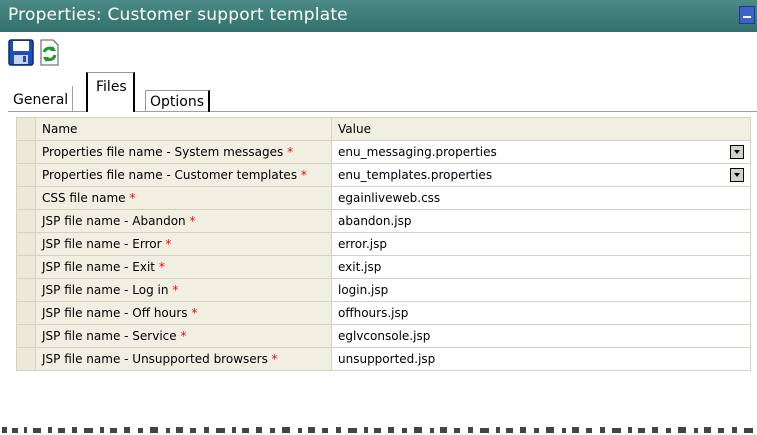  I want to click on property-value: enu_templates.properties, so click(415, 175).